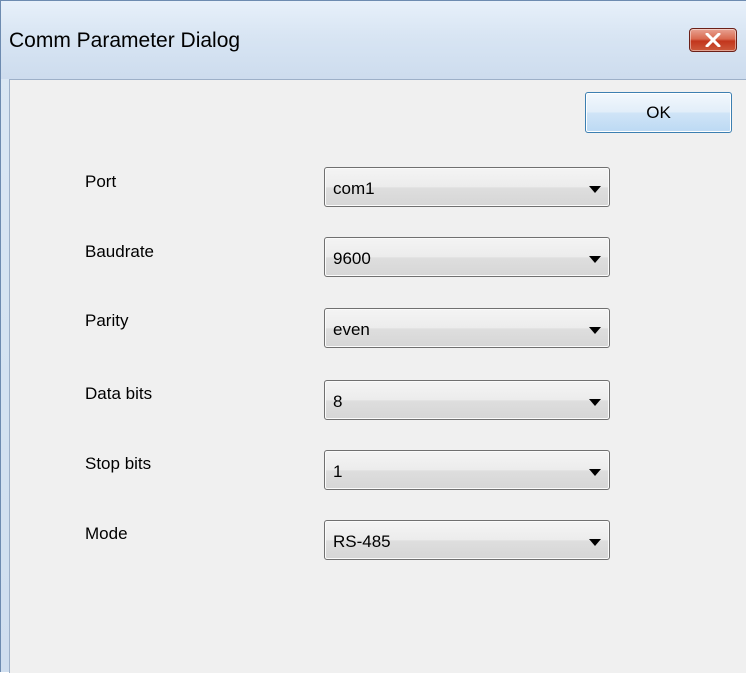  What do you see at coordinates (658, 112) in the screenshot?
I see `ok-button: OK` at bounding box center [658, 112].